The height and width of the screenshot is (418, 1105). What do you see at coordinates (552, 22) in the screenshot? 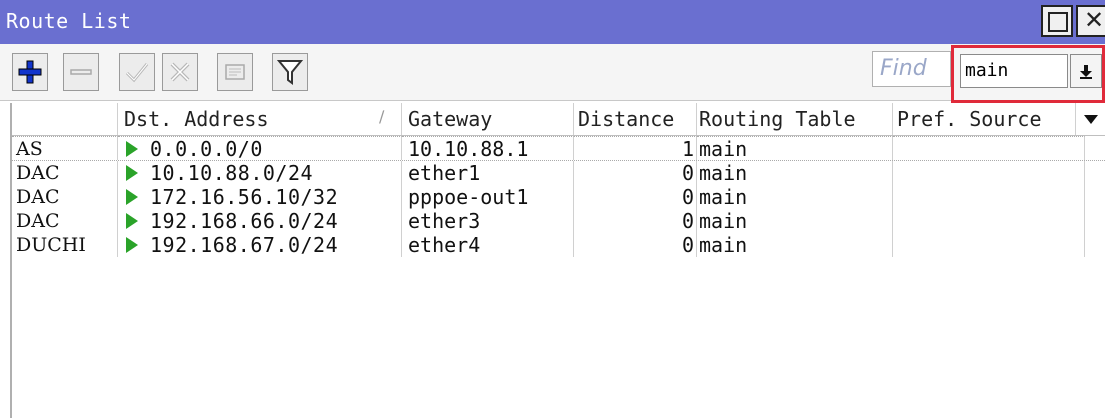
I see `title-bar: Route List ✕` at bounding box center [552, 22].